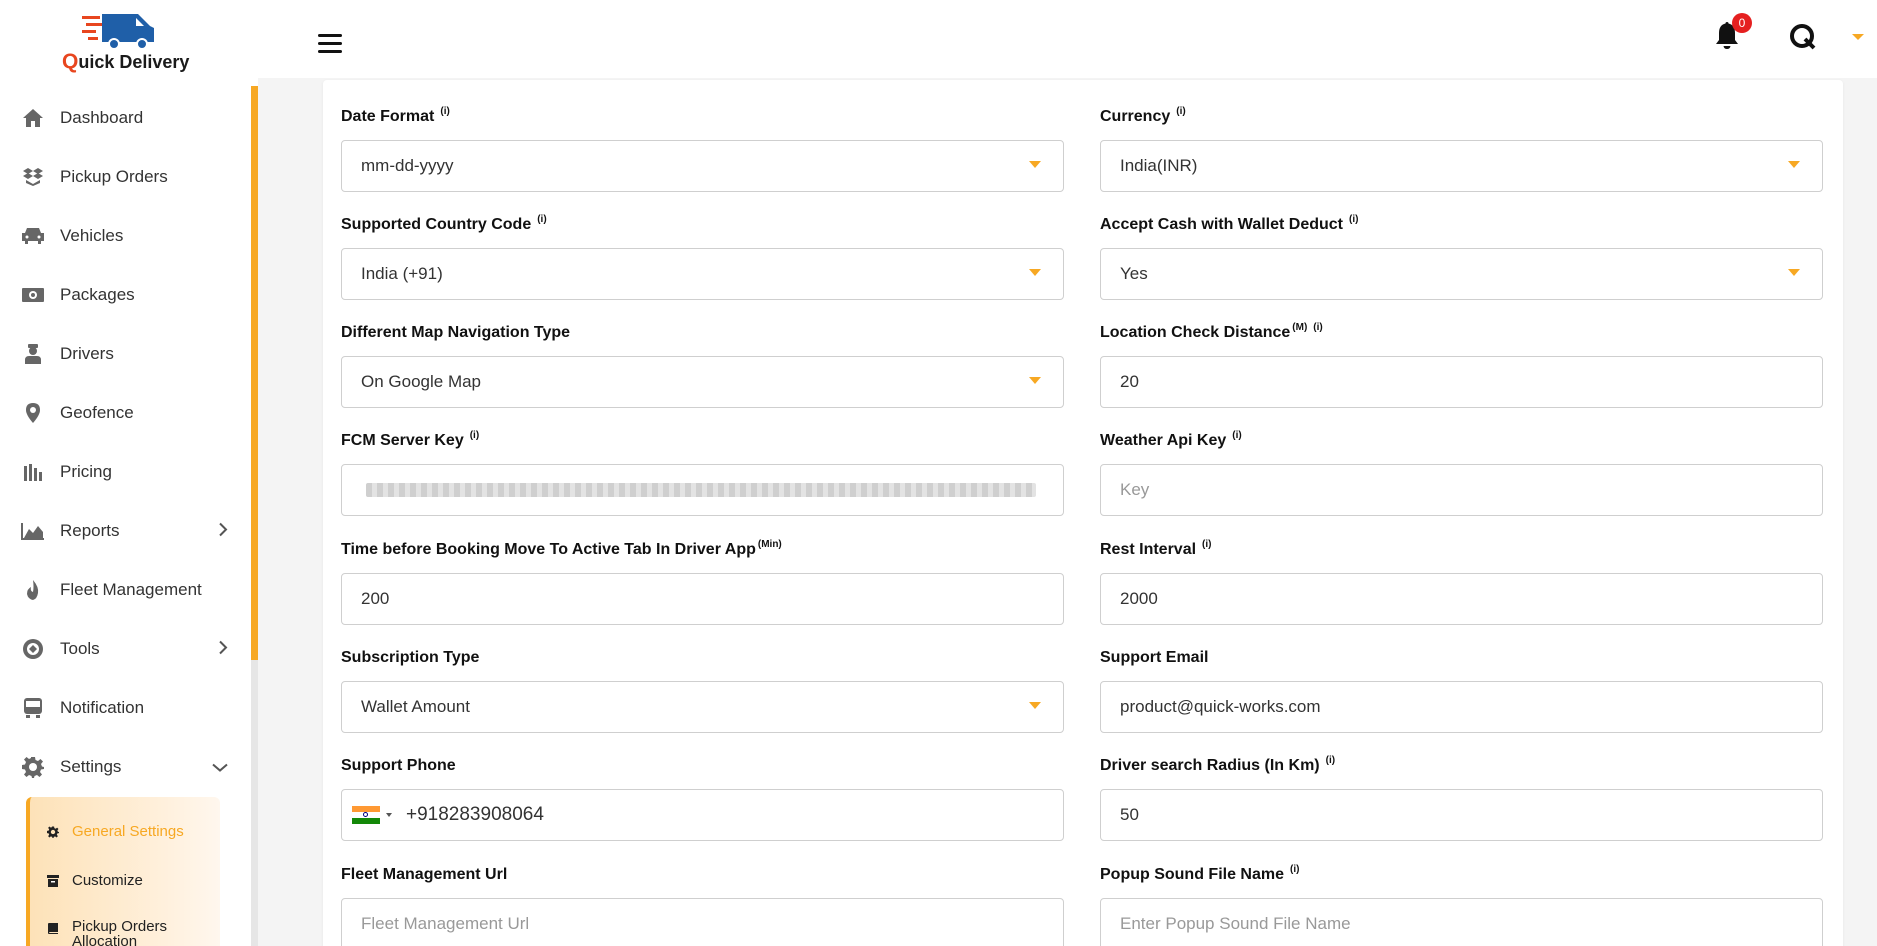 The height and width of the screenshot is (946, 1877). What do you see at coordinates (1461, 815) in the screenshot?
I see `search-radius-input: 50` at bounding box center [1461, 815].